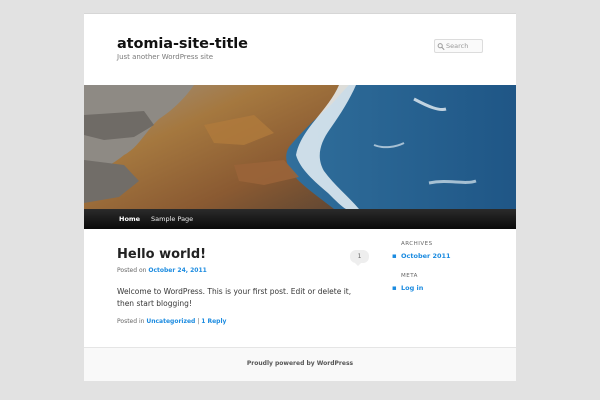 The height and width of the screenshot is (400, 600). What do you see at coordinates (441, 46) in the screenshot?
I see `search-icon` at bounding box center [441, 46].